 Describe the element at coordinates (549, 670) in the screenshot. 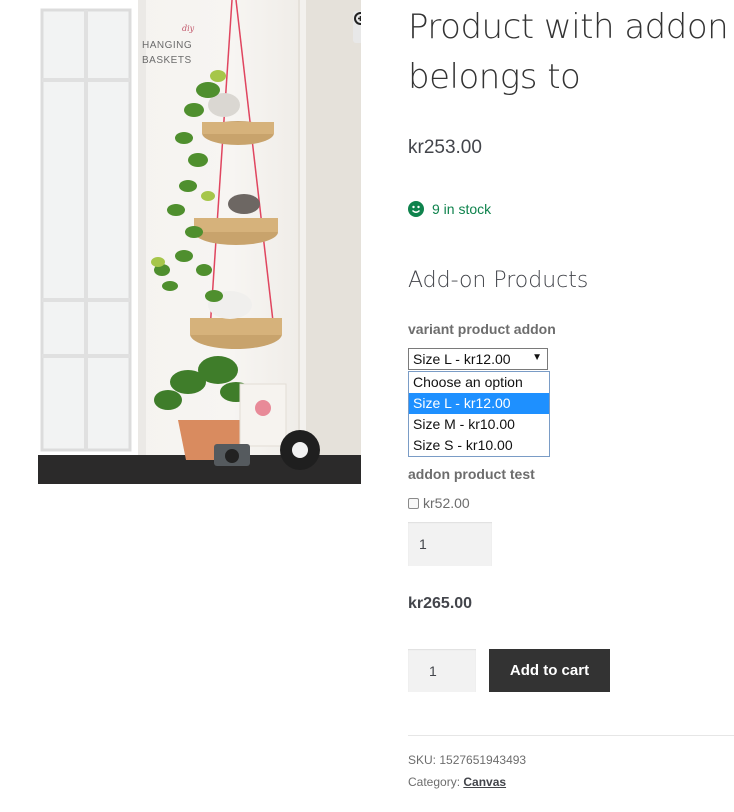

I see `add-to-cart-button: Add to cart` at that location.